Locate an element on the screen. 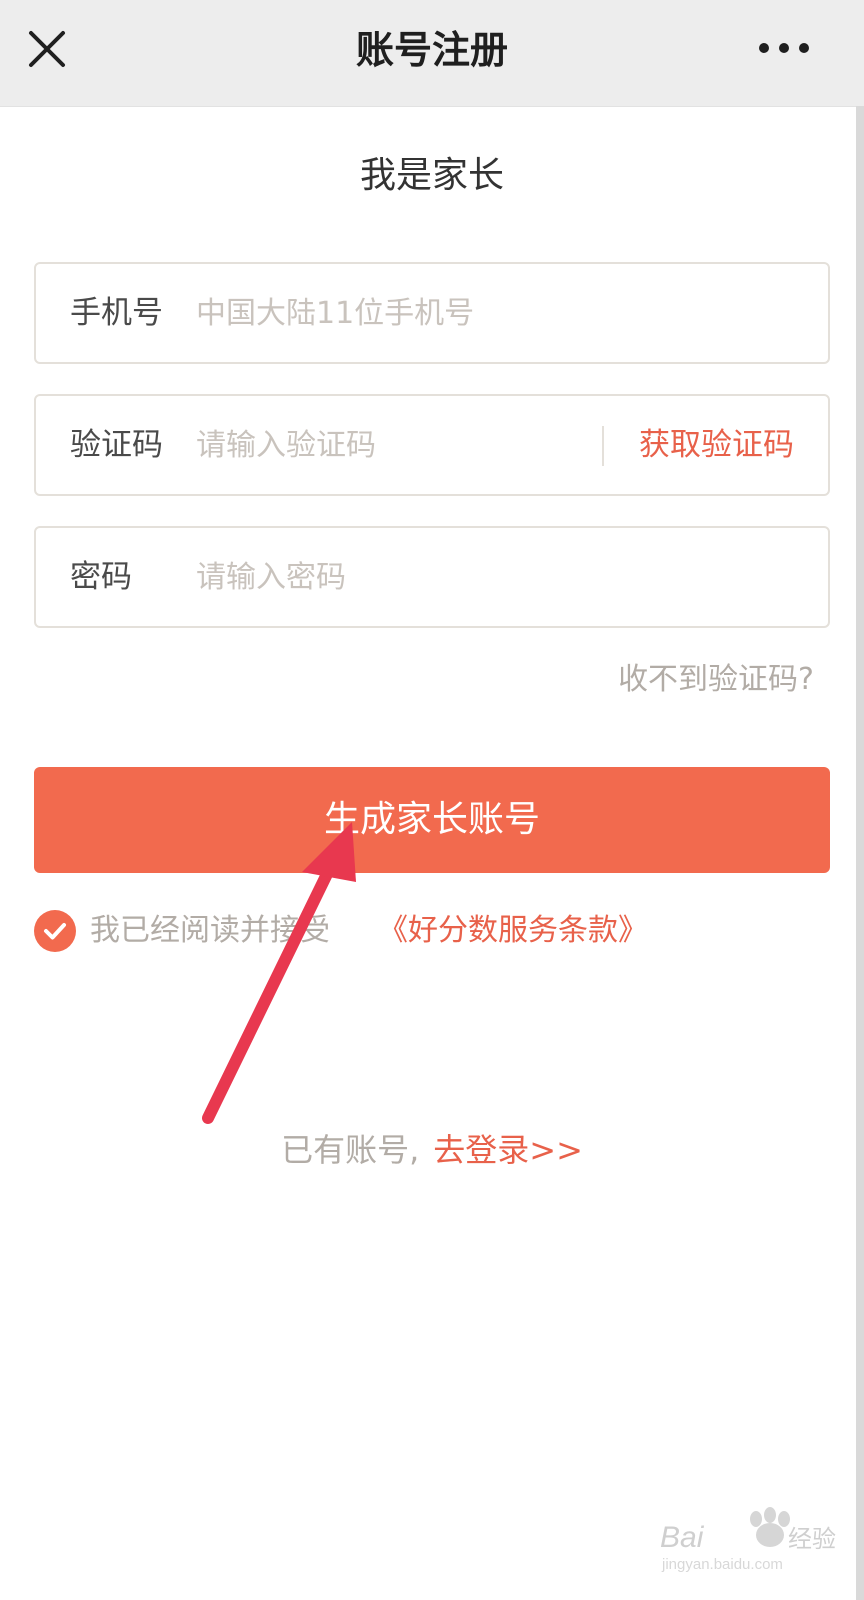  no-code-help-link: 收不到验证码? is located at coordinates (716, 680).